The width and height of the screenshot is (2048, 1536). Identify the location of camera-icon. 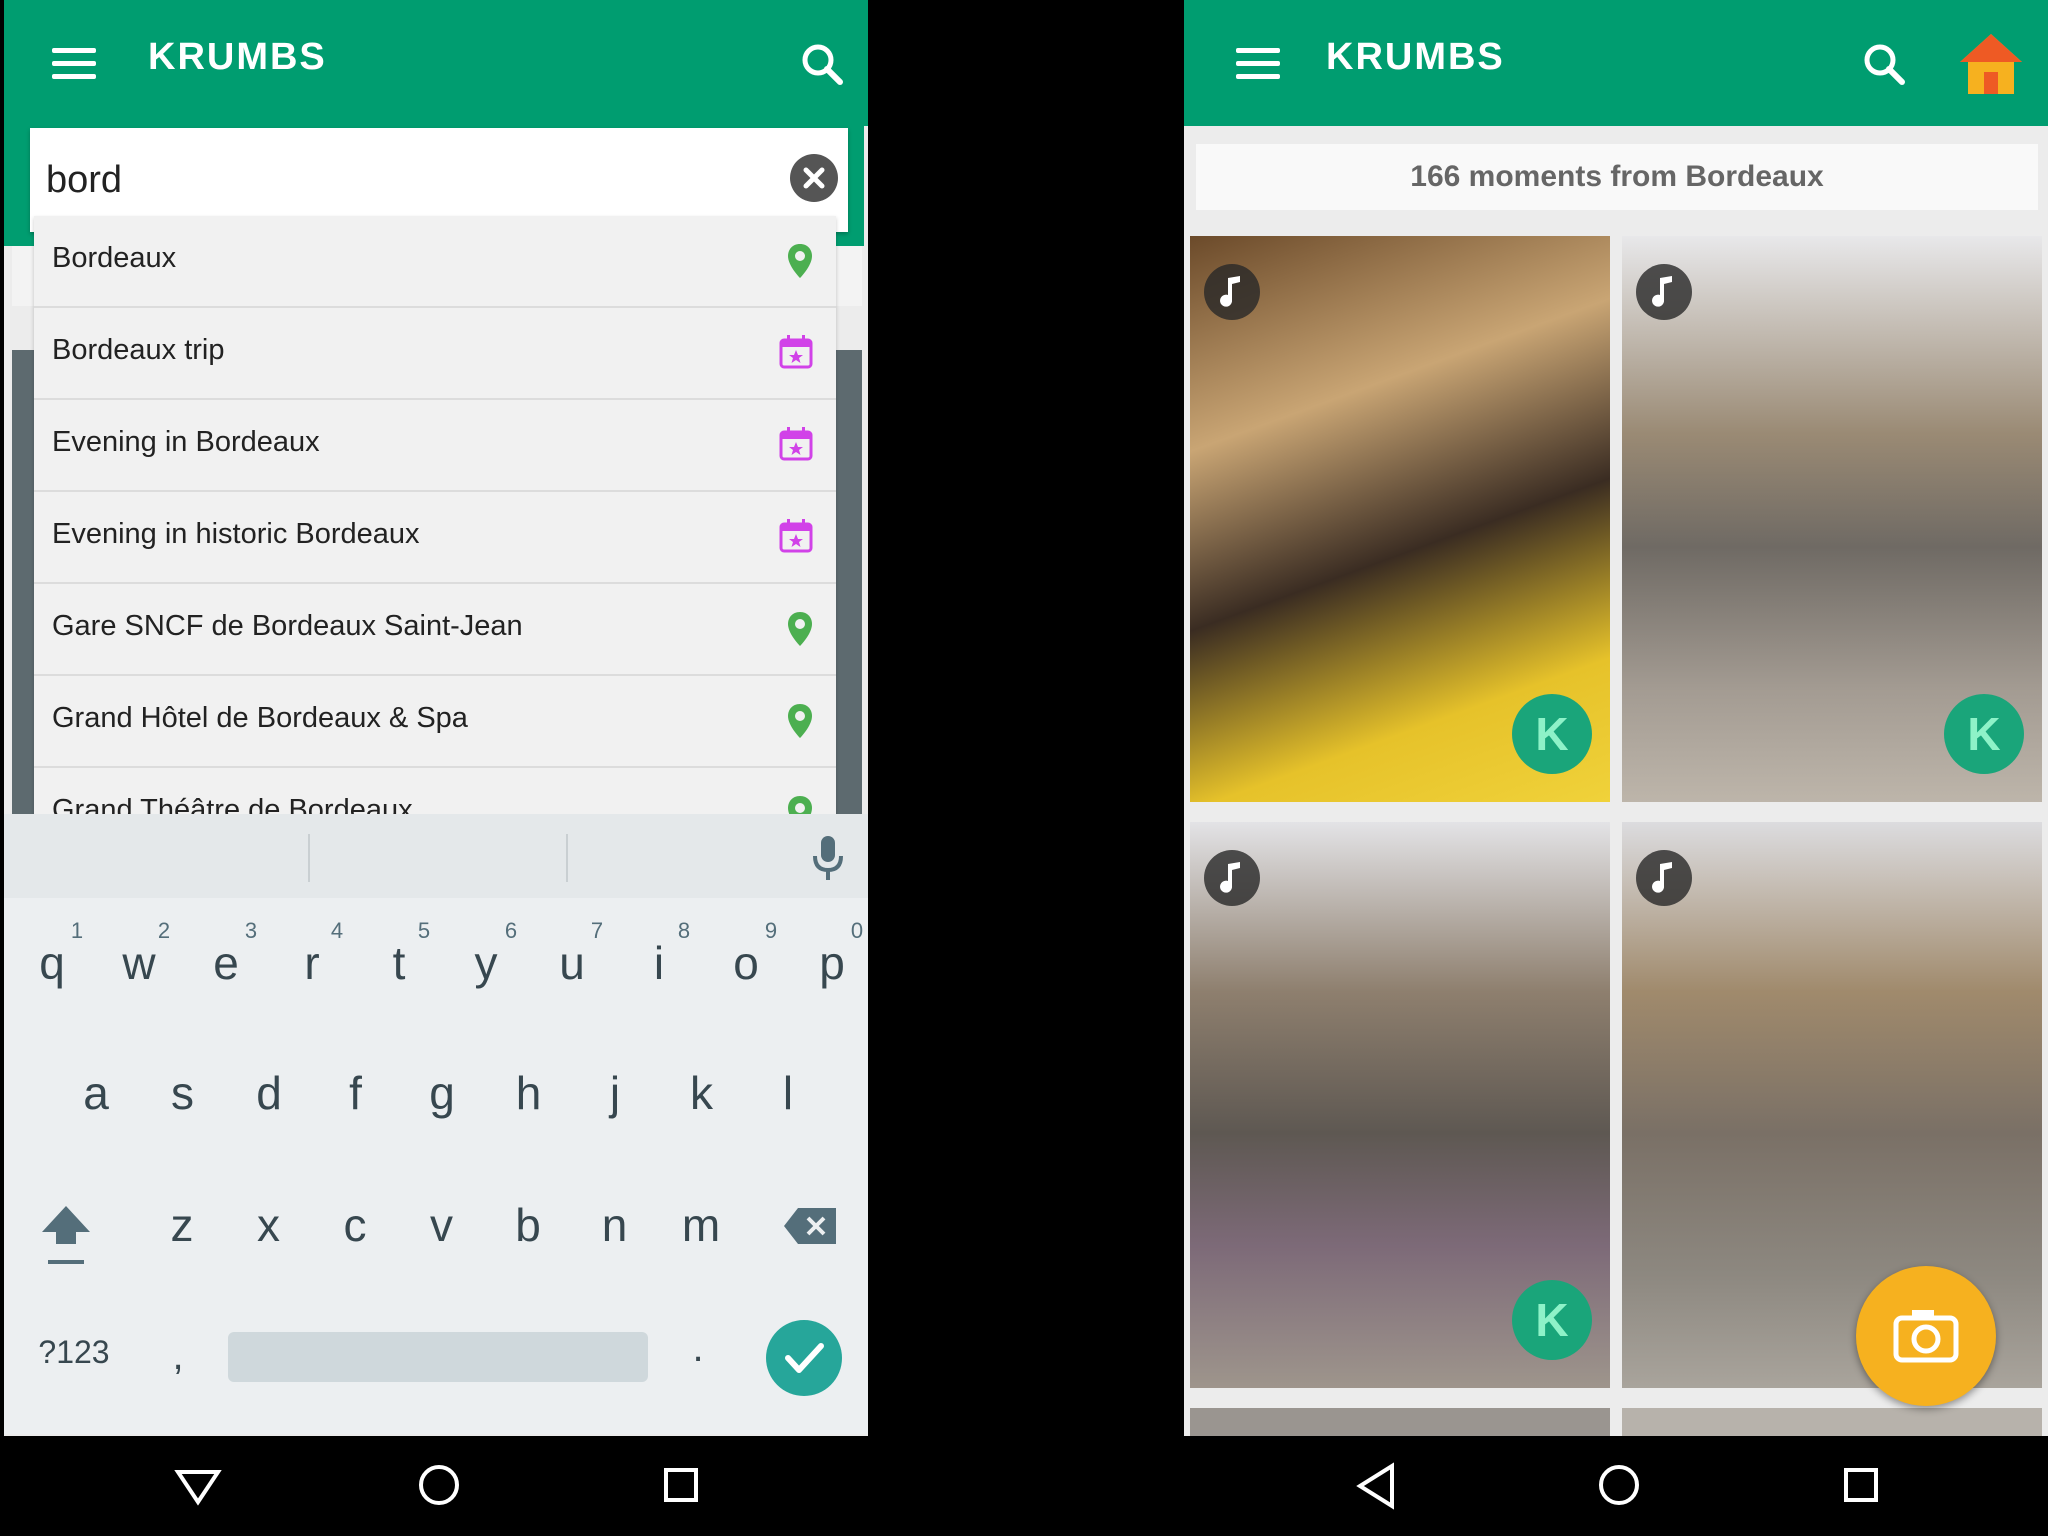
(1926, 1336).